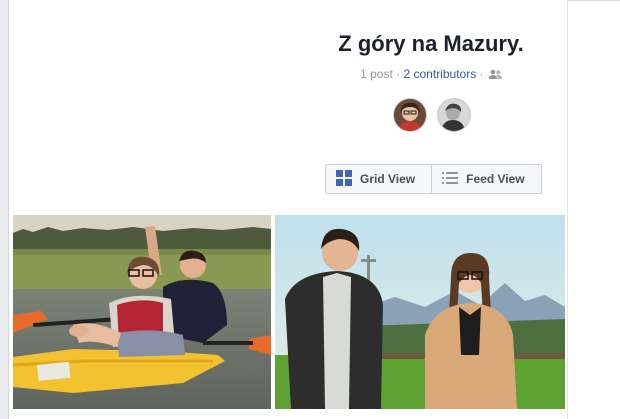 Image resolution: width=620 pixels, height=419 pixels. Describe the element at coordinates (4, 209) in the screenshot. I see `left-page-margin` at that location.